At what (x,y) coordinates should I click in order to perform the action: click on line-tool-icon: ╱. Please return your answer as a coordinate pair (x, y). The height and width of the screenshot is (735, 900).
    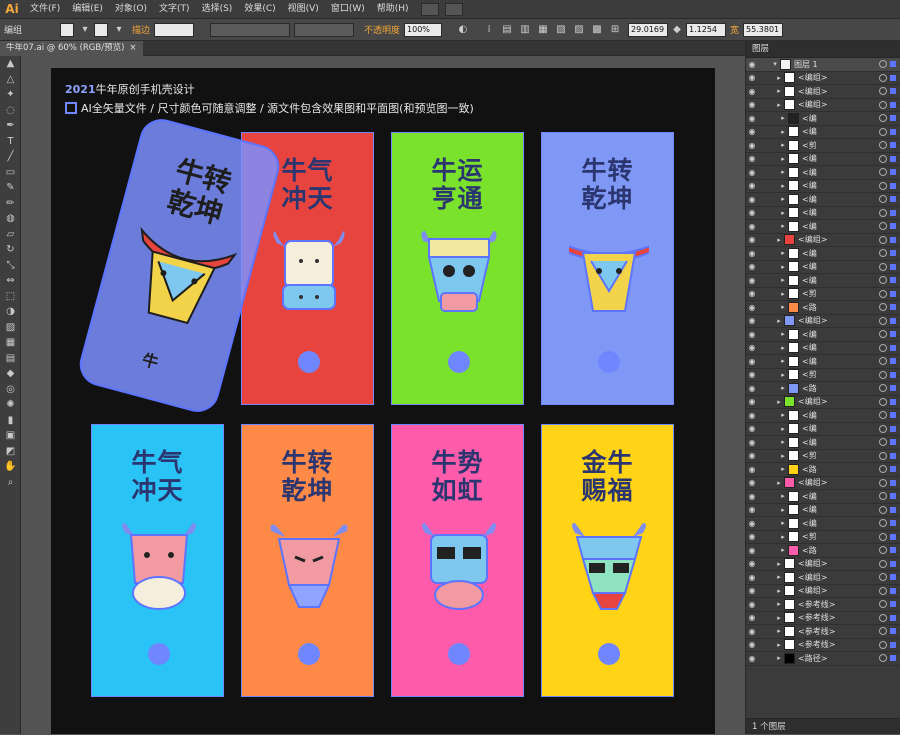
    Looking at the image, I should click on (10, 157).